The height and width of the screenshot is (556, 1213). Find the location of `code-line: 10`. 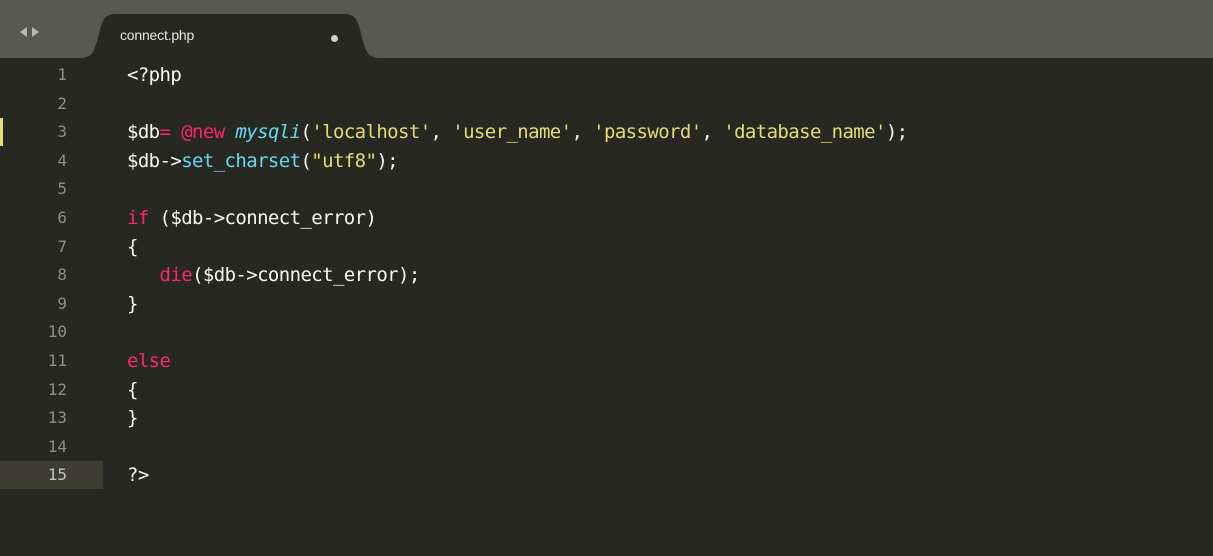

code-line: 10 is located at coordinates (606, 332).